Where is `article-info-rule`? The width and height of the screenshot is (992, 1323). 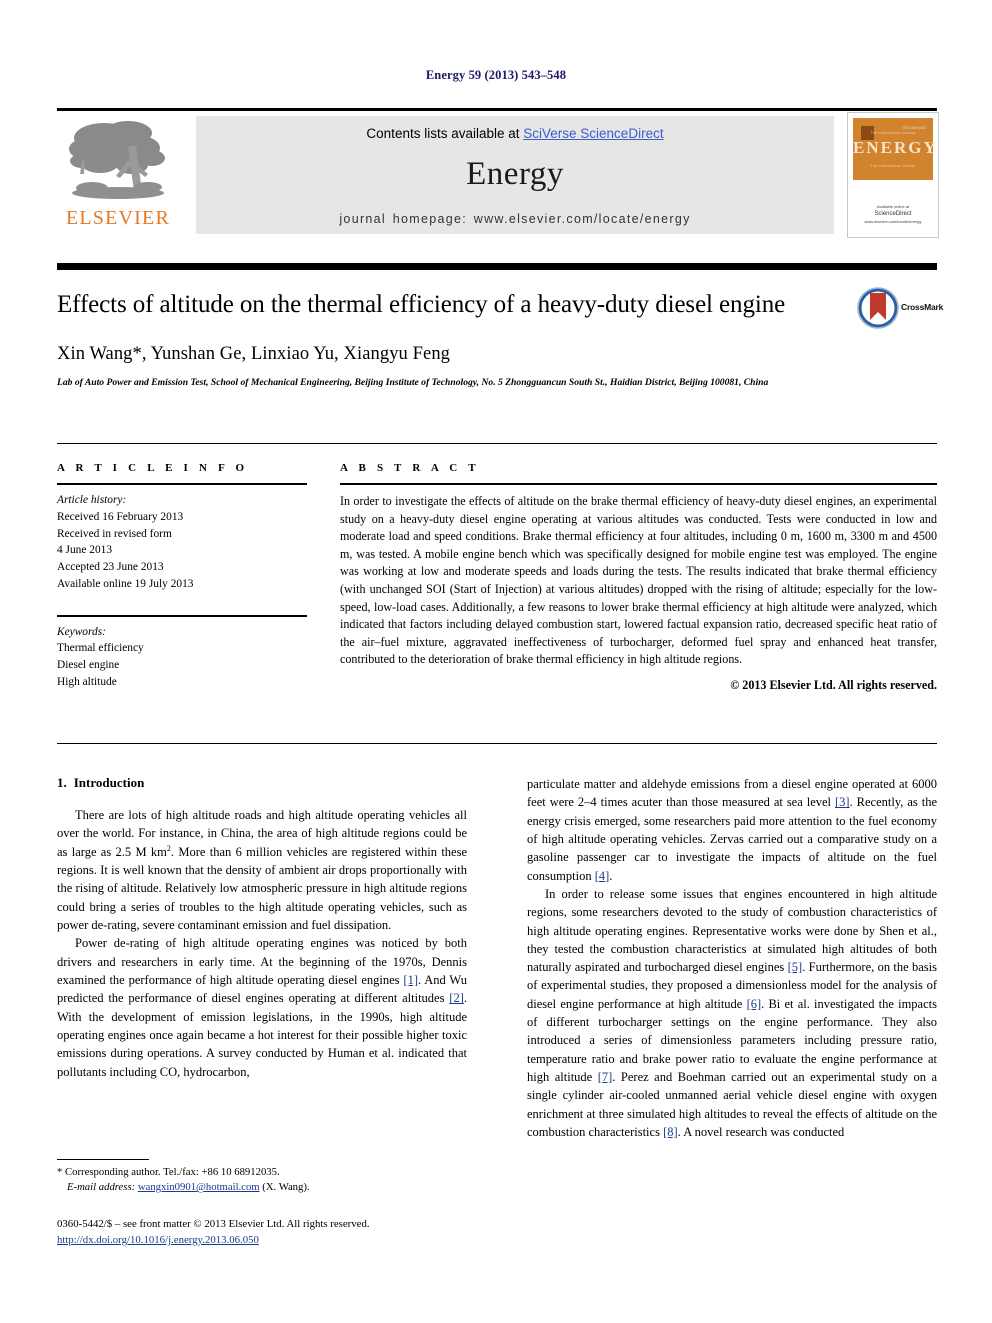 article-info-rule is located at coordinates (182, 484).